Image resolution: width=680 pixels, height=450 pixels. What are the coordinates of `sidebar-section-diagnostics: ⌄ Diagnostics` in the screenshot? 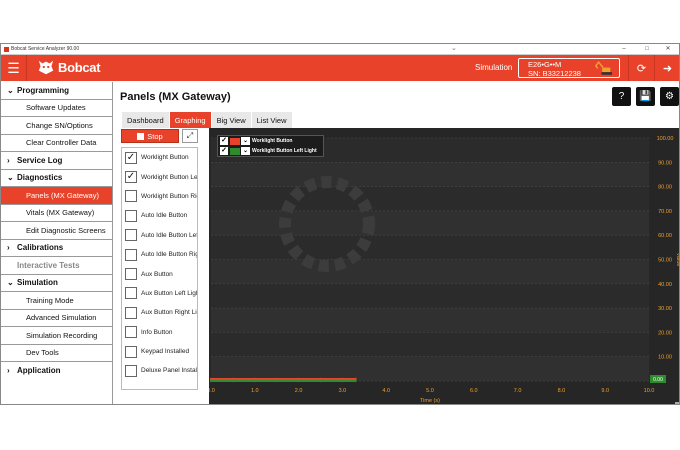 It's located at (56, 178).